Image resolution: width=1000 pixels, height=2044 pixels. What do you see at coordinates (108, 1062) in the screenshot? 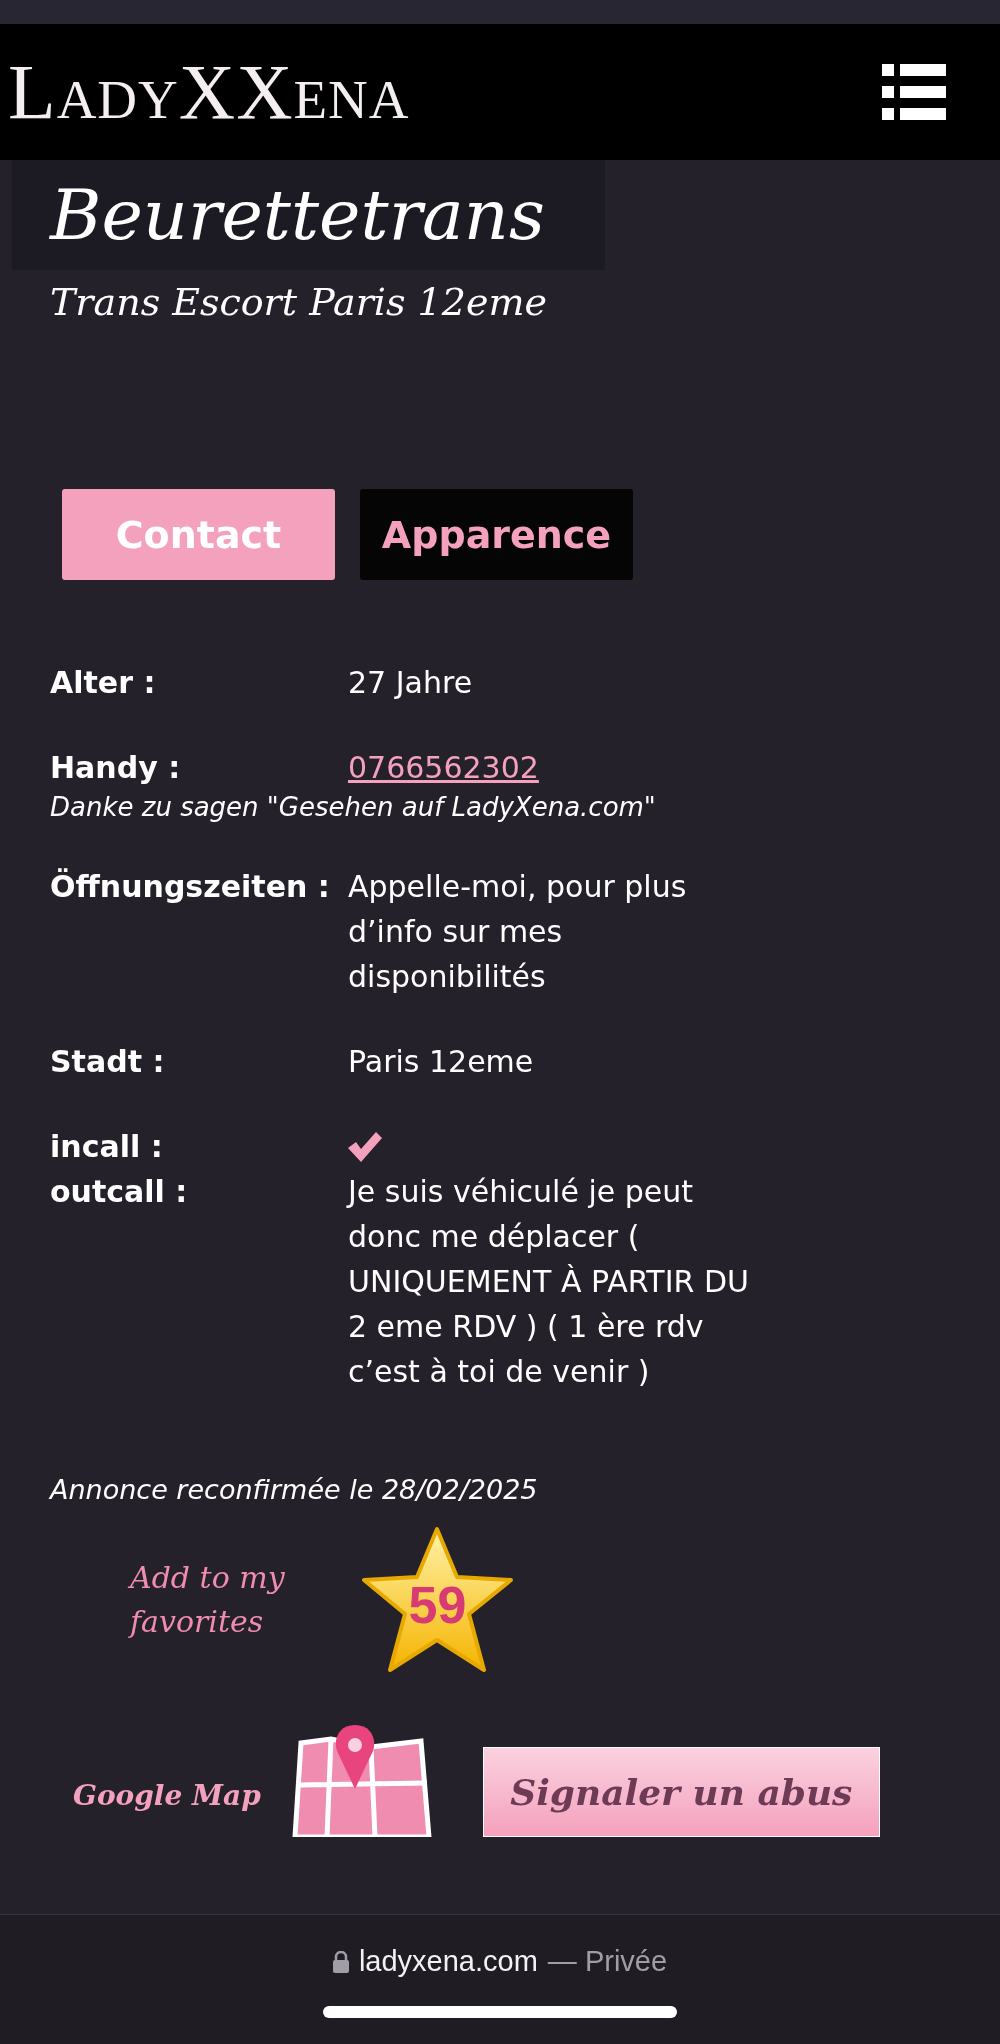
I see `detail-label: Stadt :` at bounding box center [108, 1062].